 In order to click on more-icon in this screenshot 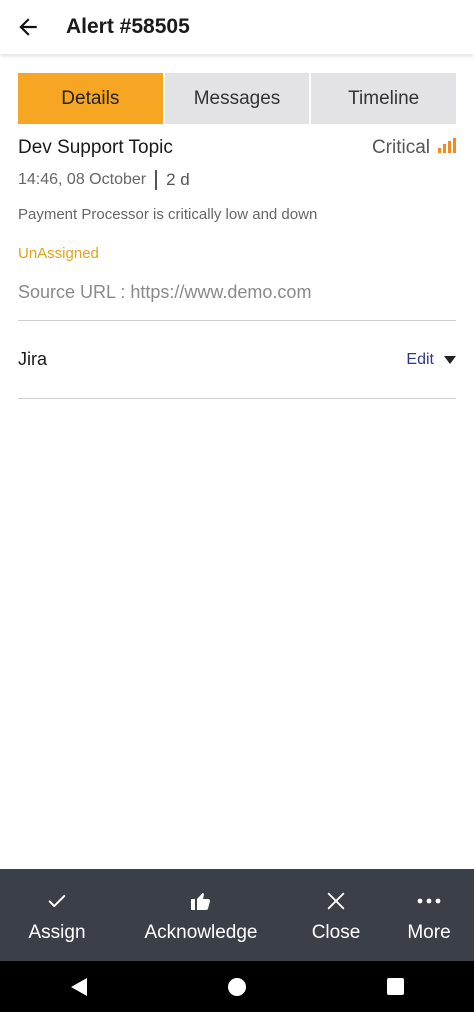, I will do `click(429, 901)`.